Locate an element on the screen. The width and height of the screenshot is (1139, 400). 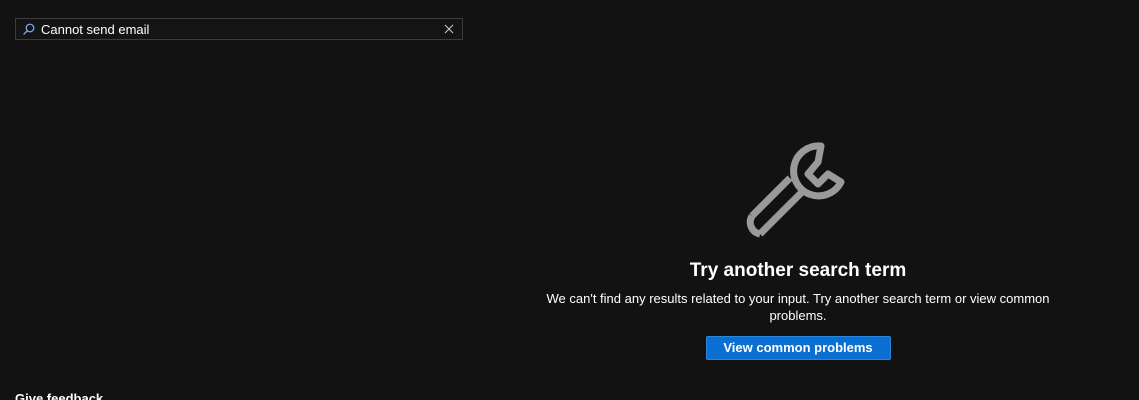
give-feedback-link: Give feedback is located at coordinates (59, 395).